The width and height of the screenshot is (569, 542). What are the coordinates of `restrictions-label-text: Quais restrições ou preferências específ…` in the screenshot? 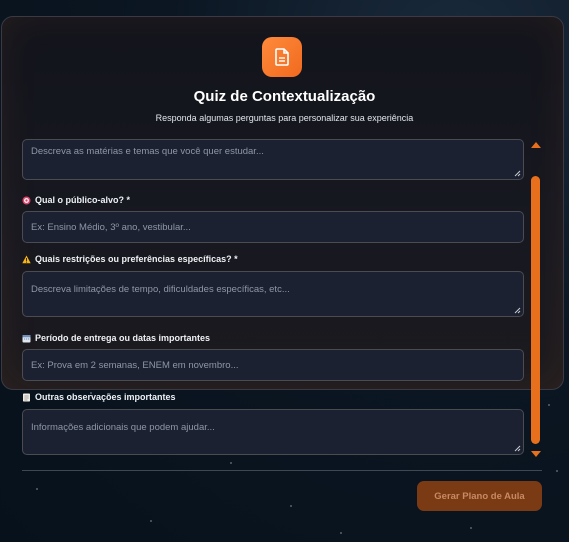 It's located at (136, 259).